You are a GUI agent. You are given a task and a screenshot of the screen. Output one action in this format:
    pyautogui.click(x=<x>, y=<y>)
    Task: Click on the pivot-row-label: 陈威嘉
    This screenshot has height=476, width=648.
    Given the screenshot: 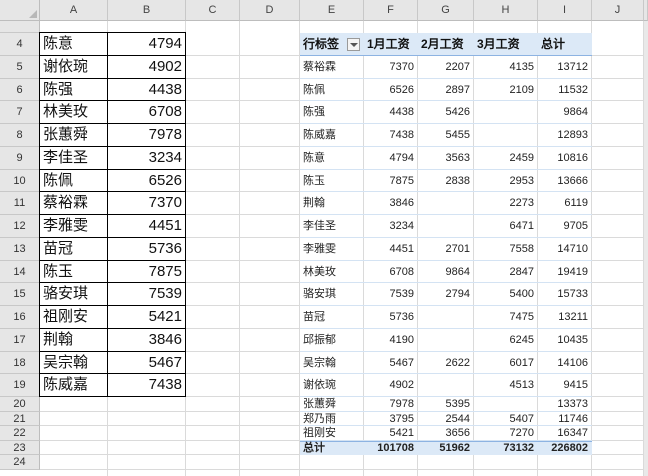 What is the action you would take?
    pyautogui.click(x=333, y=135)
    